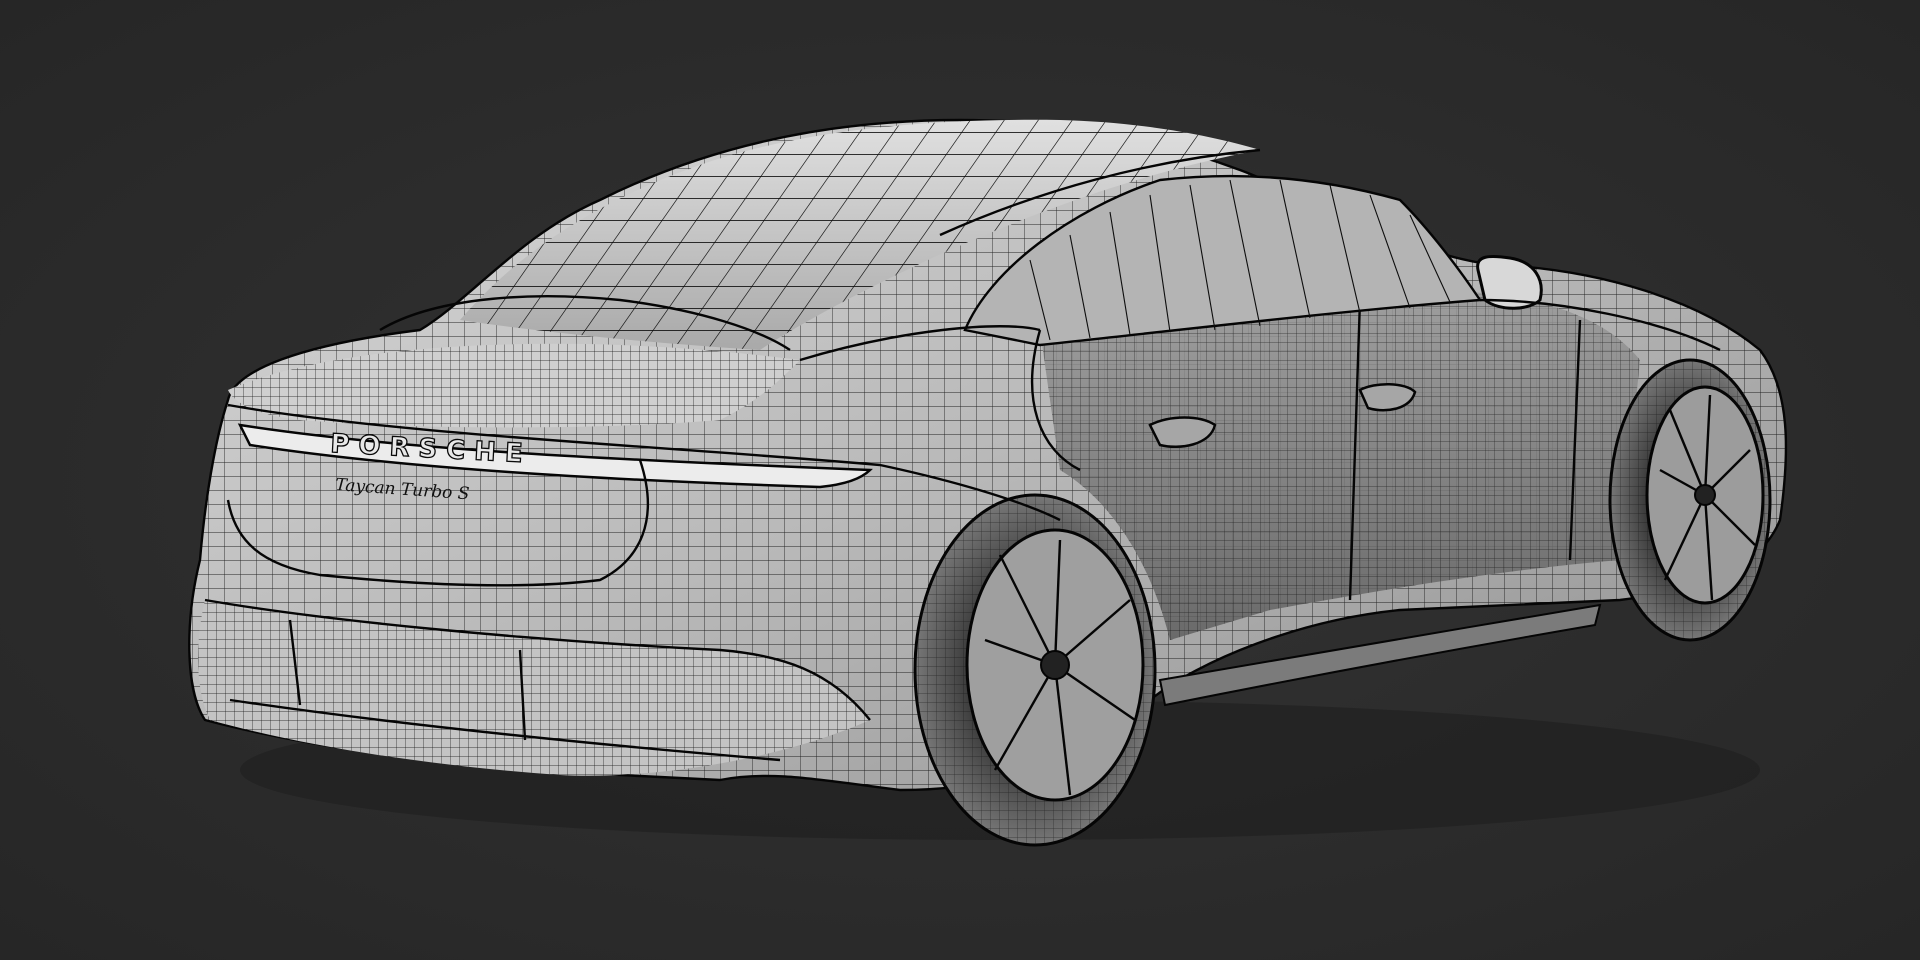 The image size is (1920, 960). Describe the element at coordinates (1035, 670) in the screenshot. I see `rear-wheel` at that location.